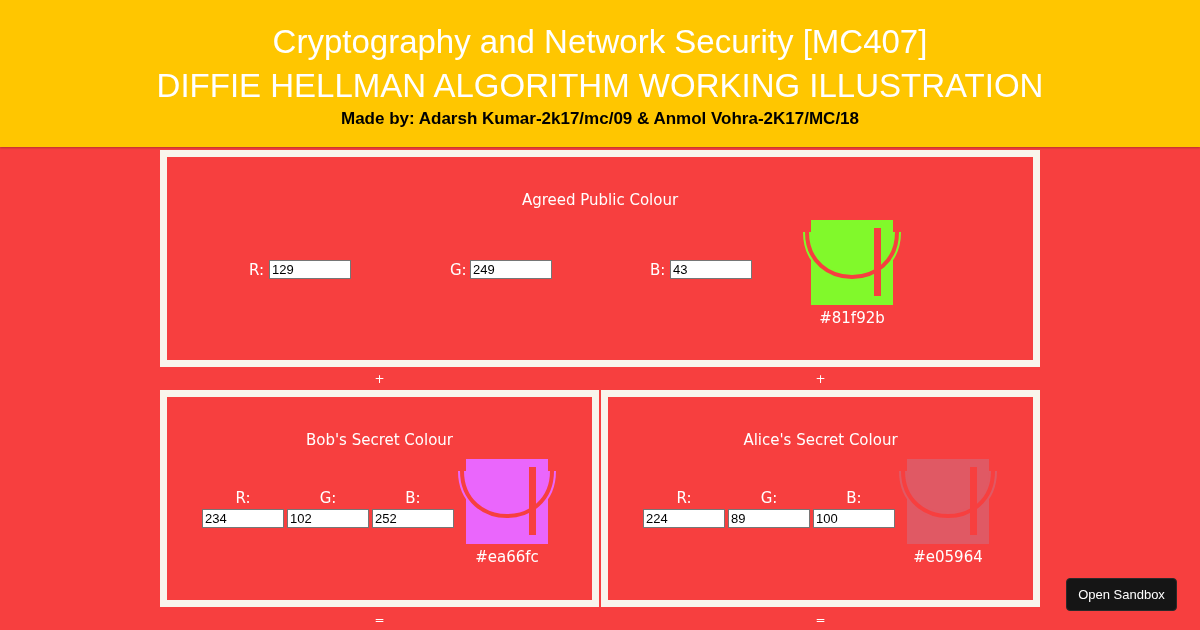  I want to click on hex-code: #81f92b, so click(852, 318).